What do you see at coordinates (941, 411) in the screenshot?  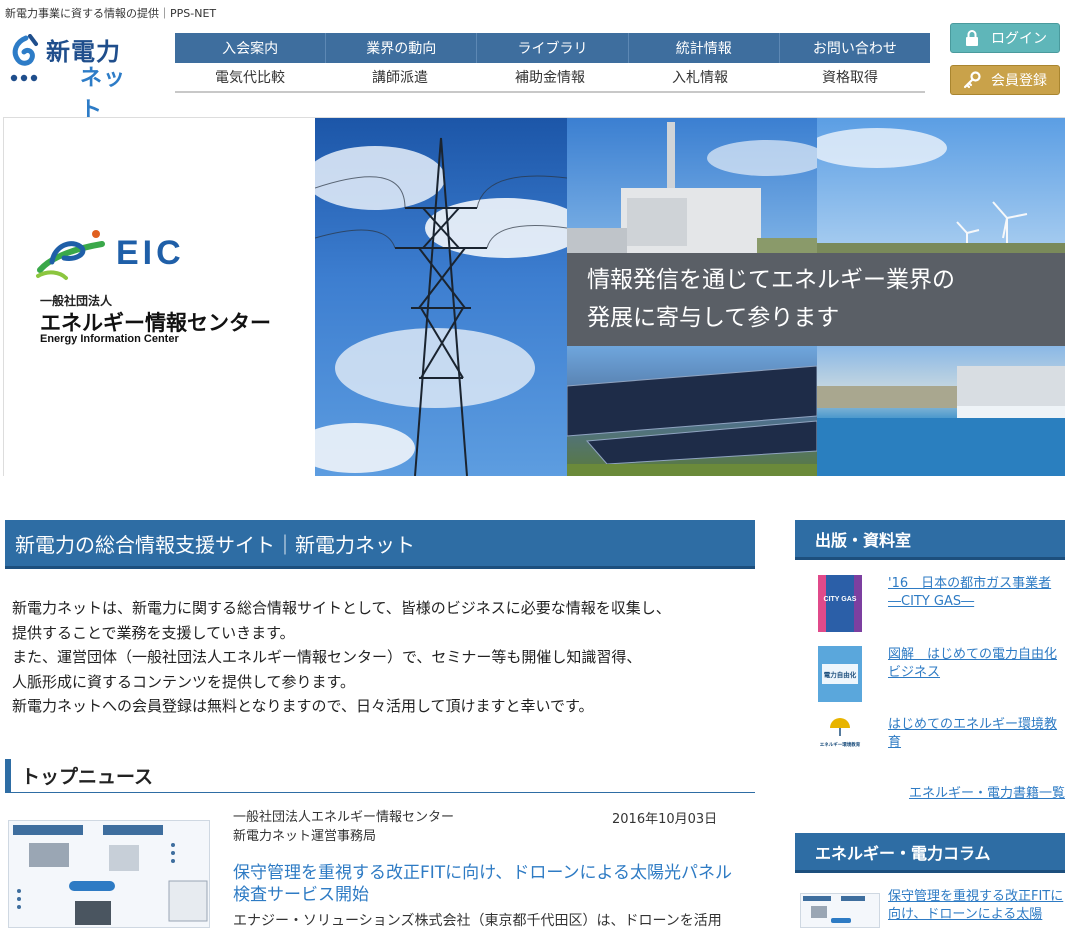 I see `hero-image-hydro-dam` at bounding box center [941, 411].